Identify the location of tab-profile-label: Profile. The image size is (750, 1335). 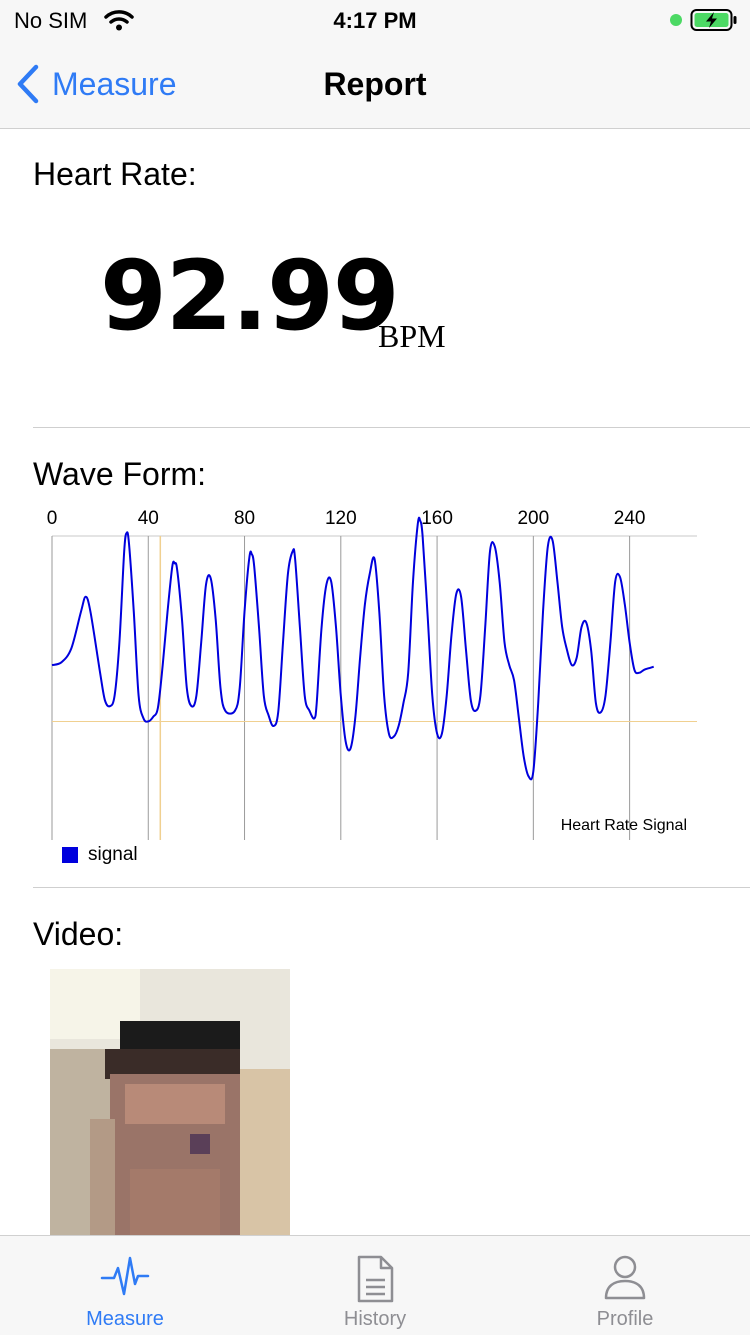
(625, 1319).